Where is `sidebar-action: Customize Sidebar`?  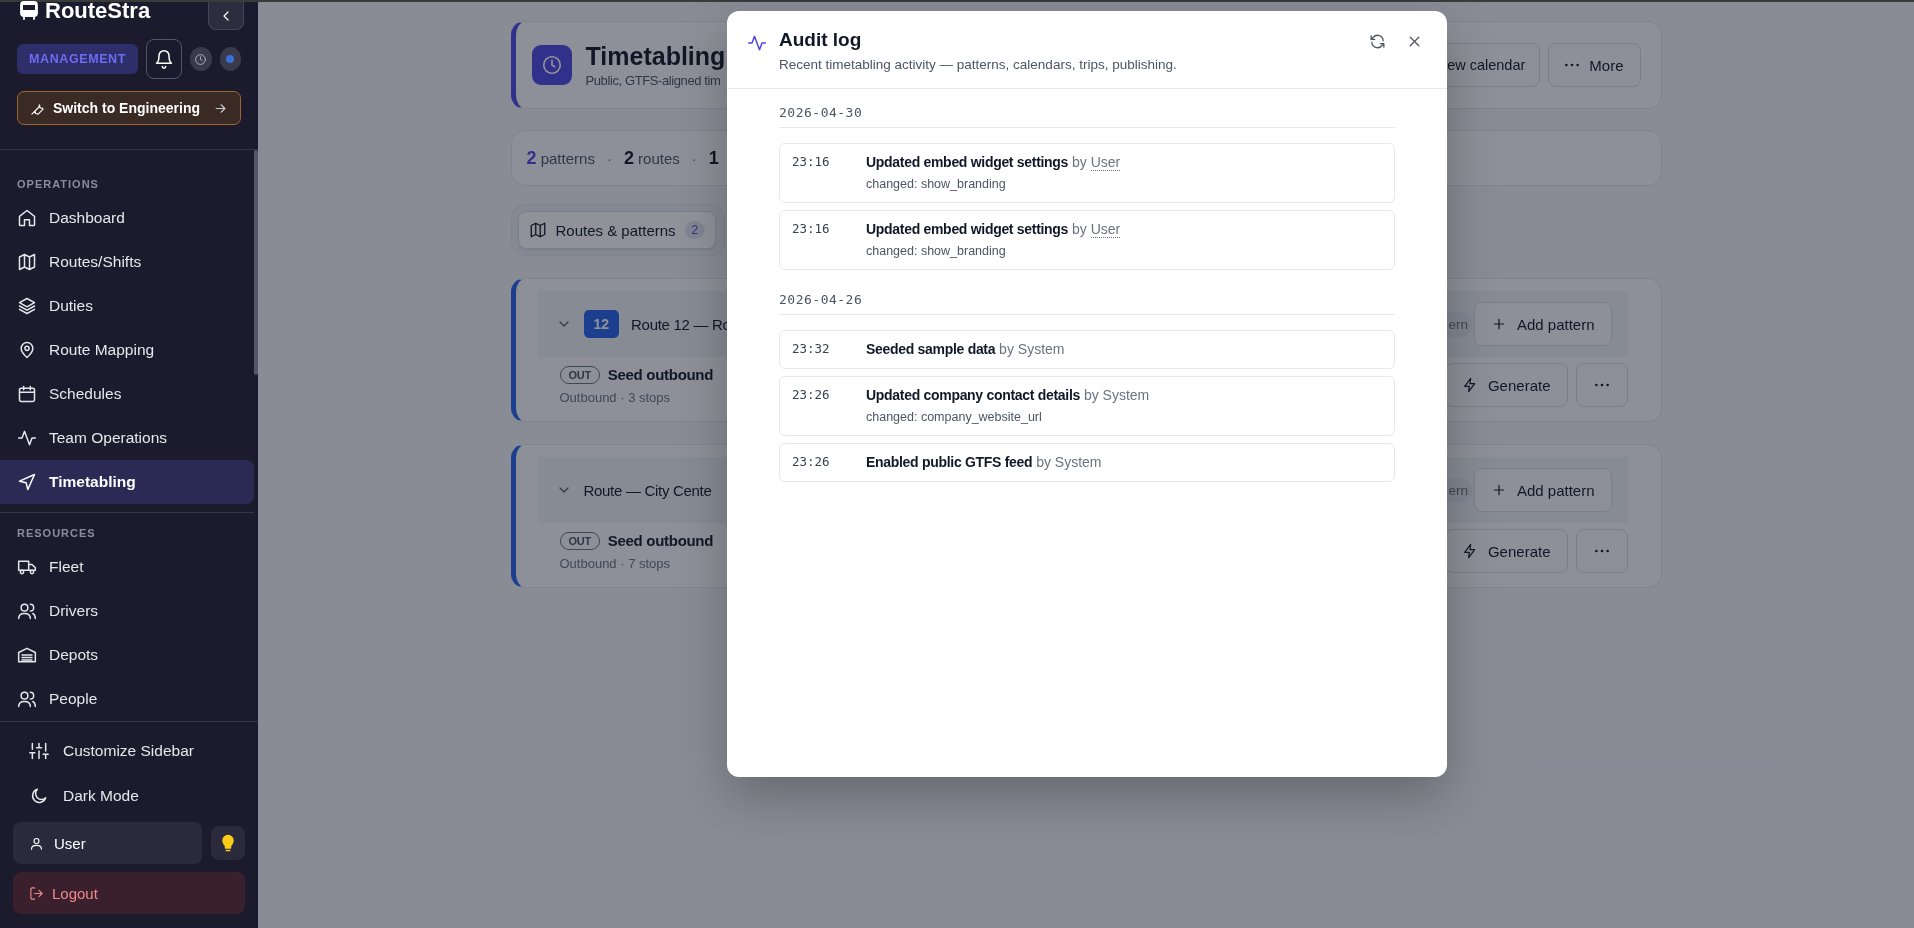
sidebar-action: Customize Sidebar is located at coordinates (129, 750).